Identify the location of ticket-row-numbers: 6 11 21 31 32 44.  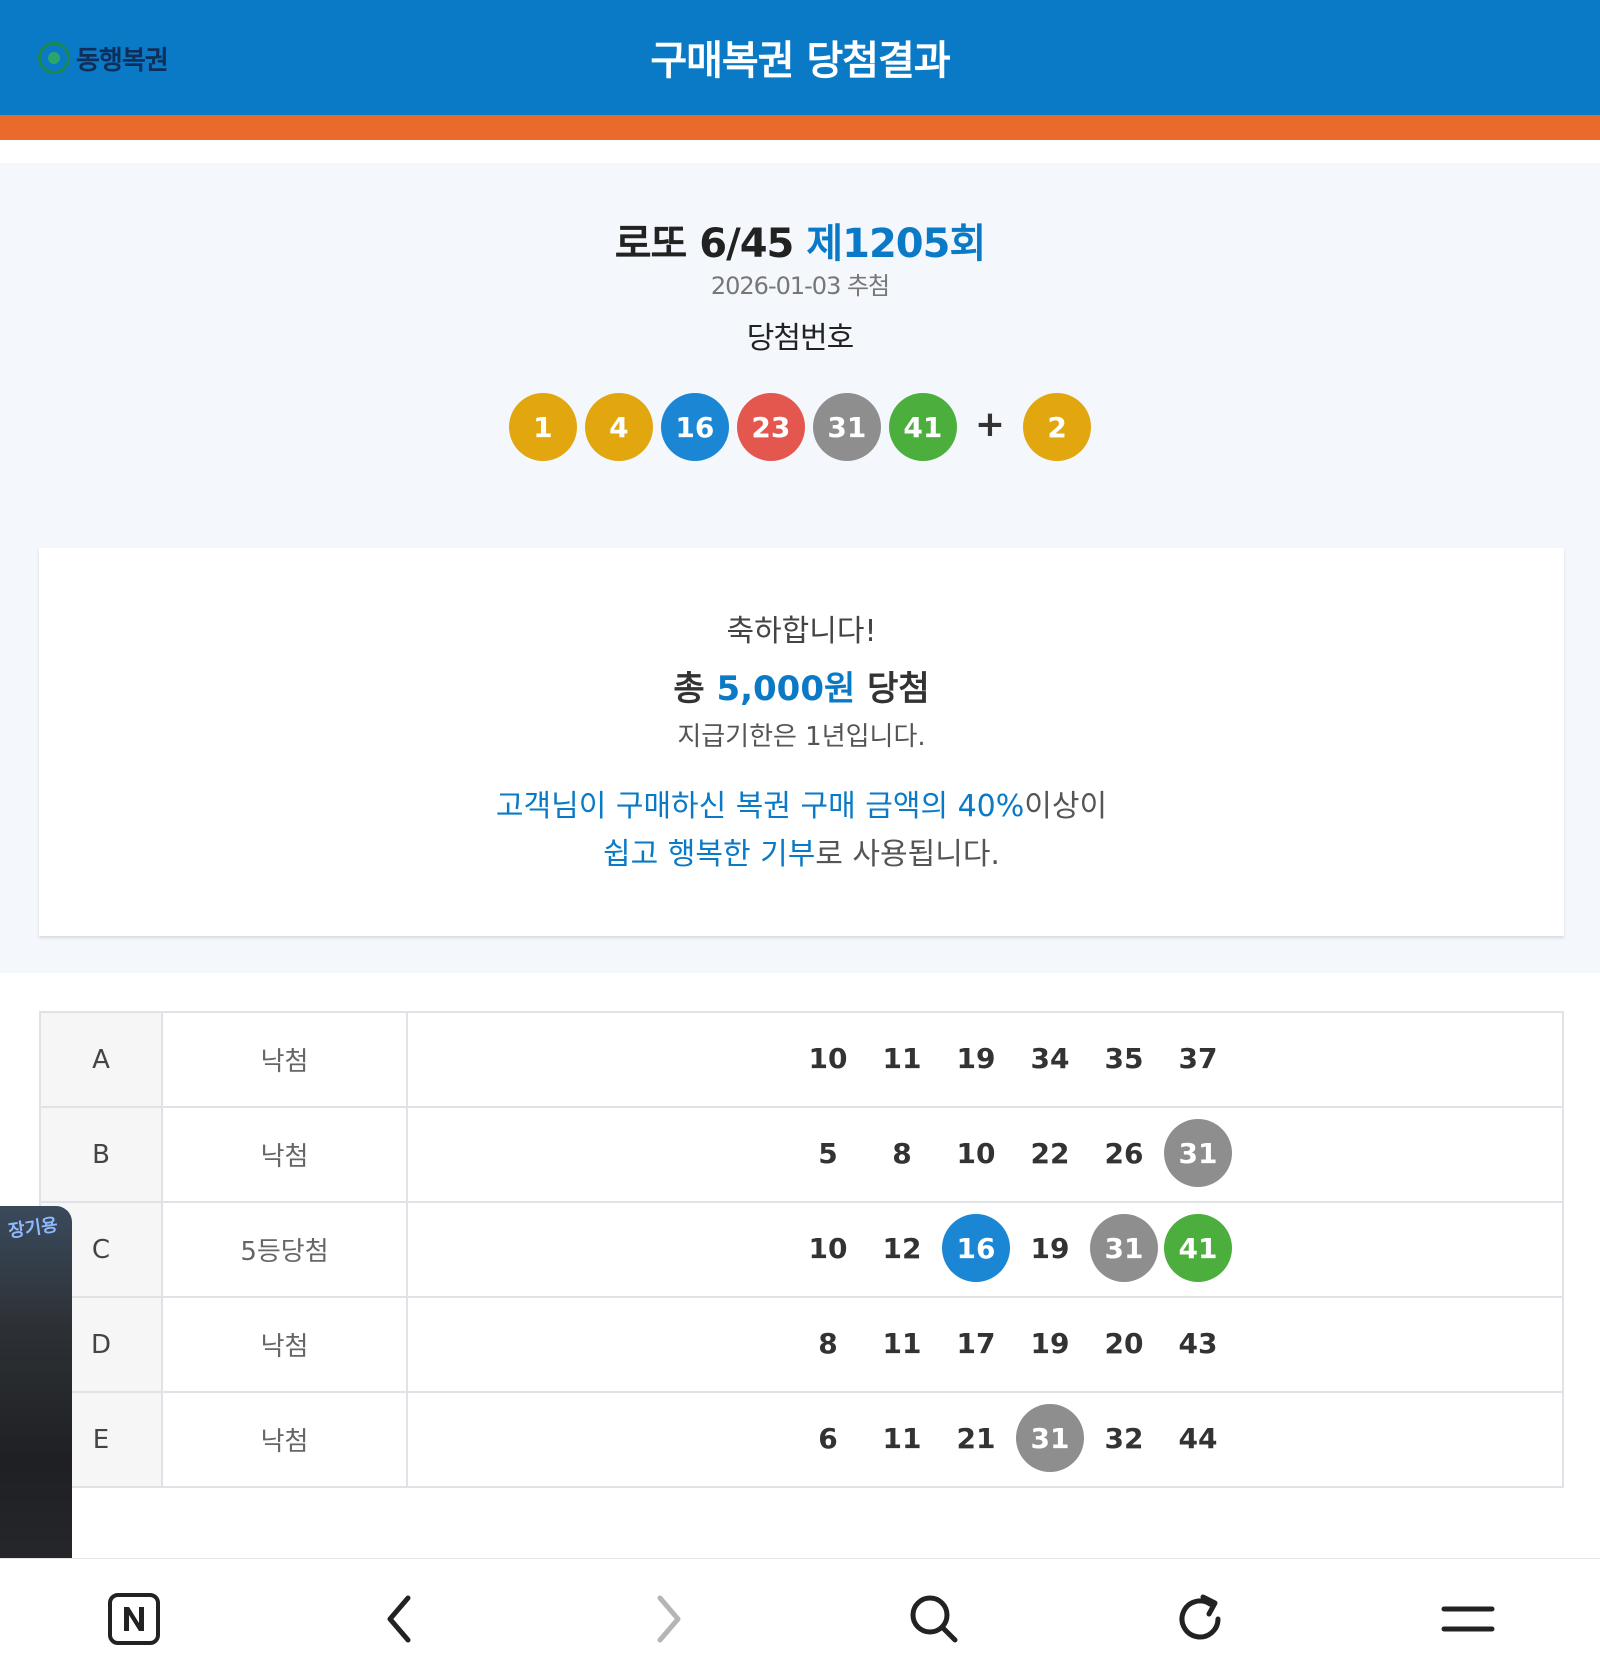
(985, 1439).